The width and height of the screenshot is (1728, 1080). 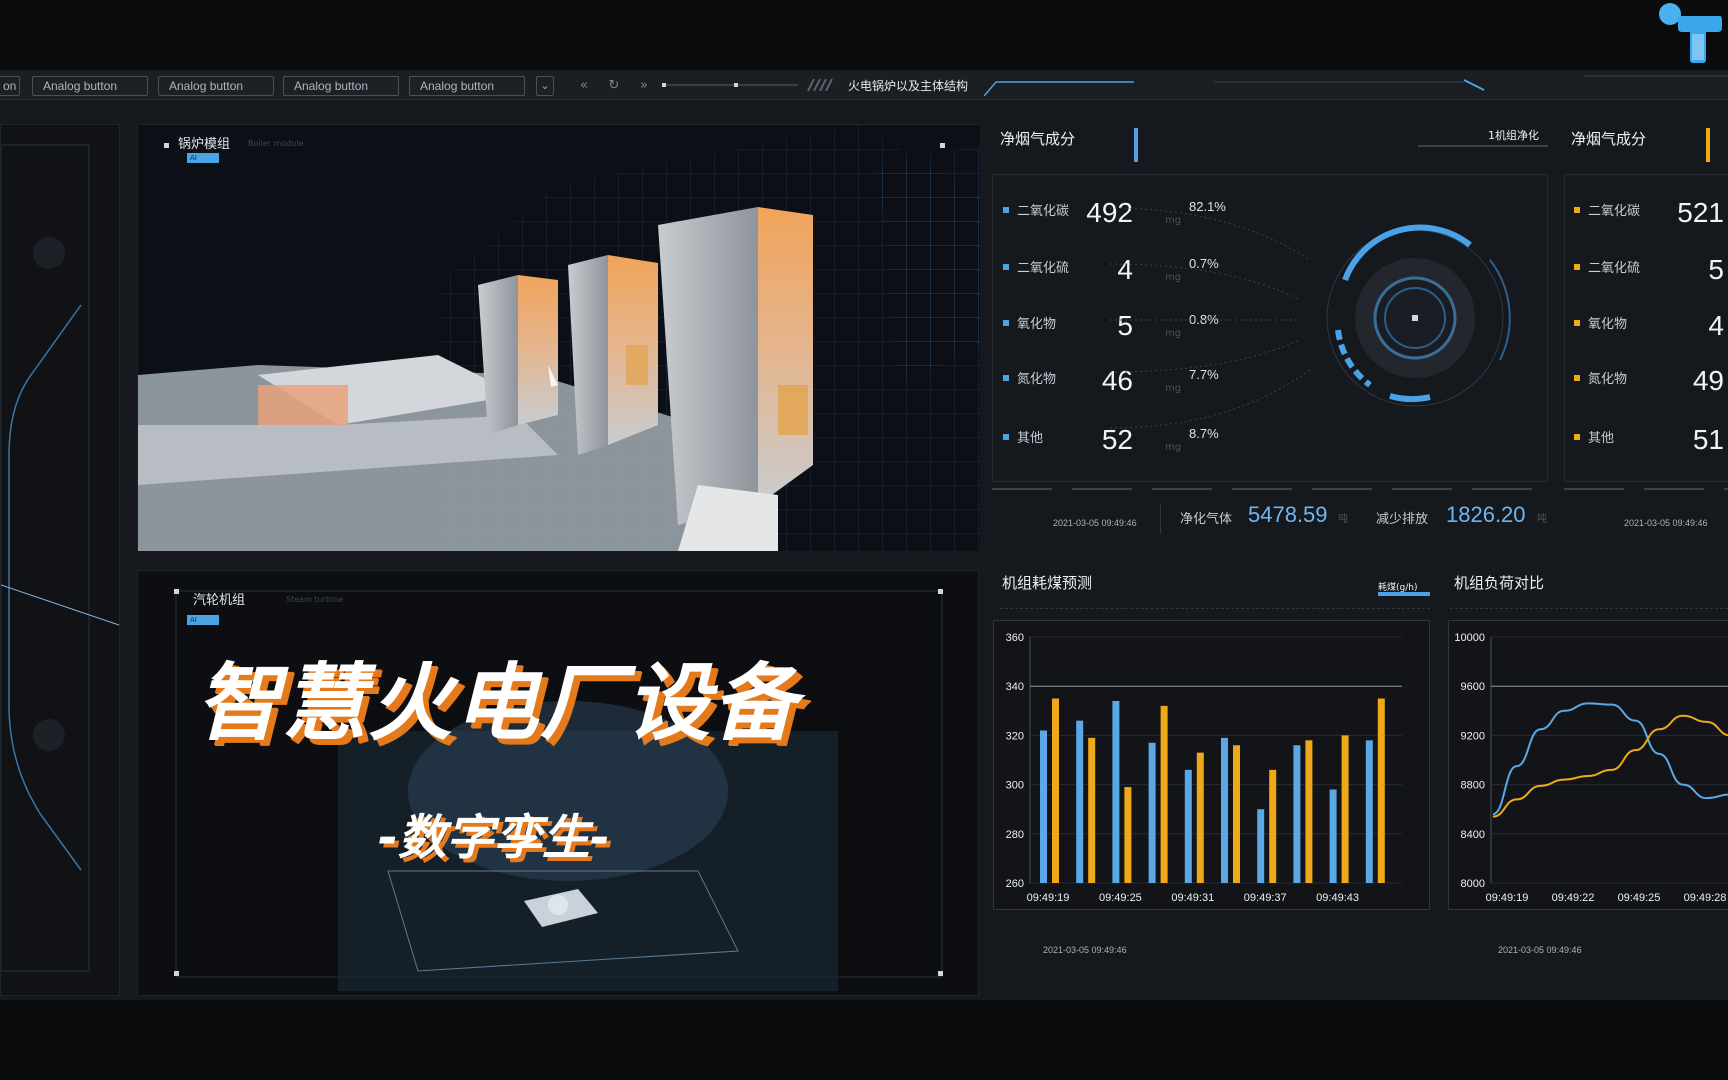 What do you see at coordinates (216, 86) in the screenshot?
I see `analog-button-2: Analog button` at bounding box center [216, 86].